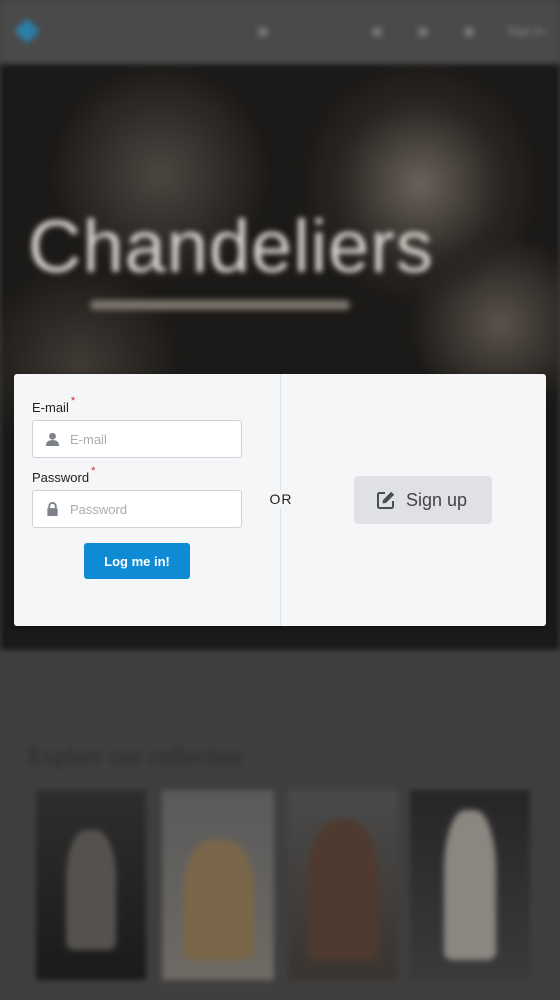 The height and width of the screenshot is (1000, 560). I want to click on topbar-sign-in: Sign in, so click(525, 31).